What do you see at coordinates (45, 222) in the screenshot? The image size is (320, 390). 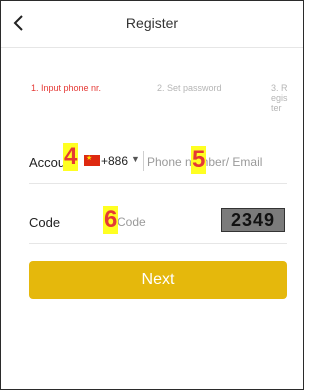 I see `code-label: Code` at bounding box center [45, 222].